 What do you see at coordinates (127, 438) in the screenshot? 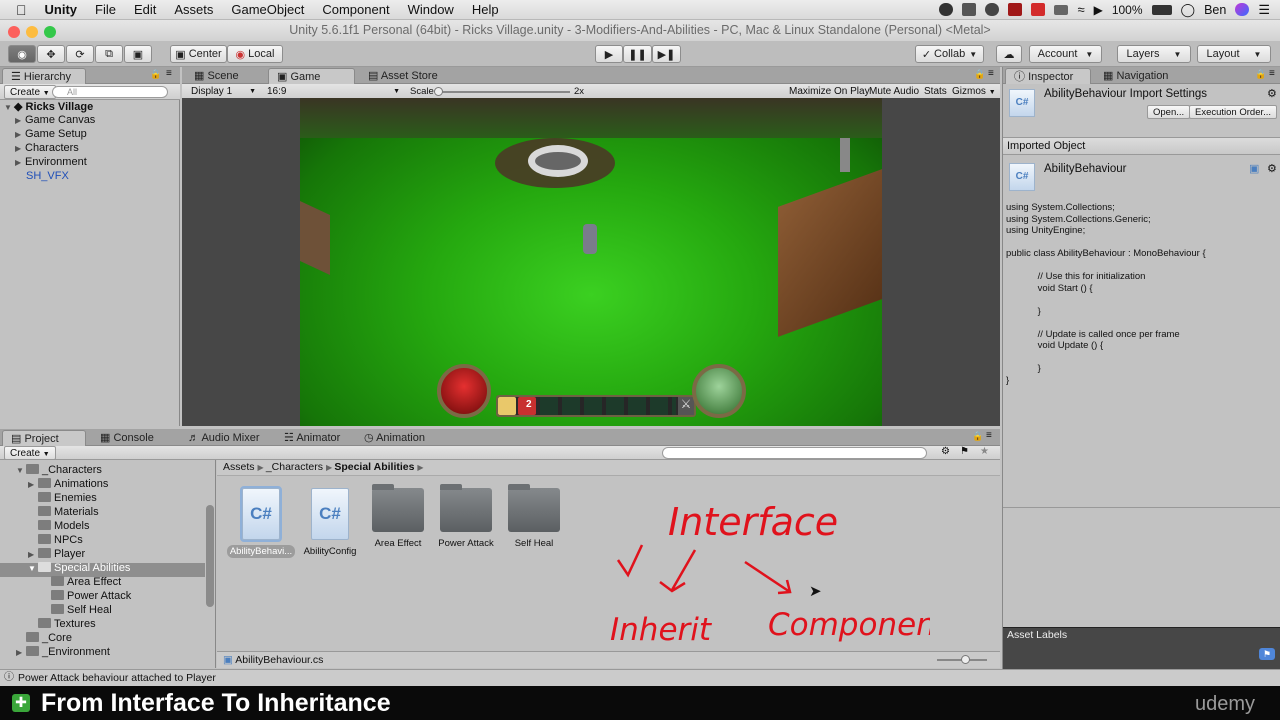
I see `tab-console: ▦ Console` at bounding box center [127, 438].